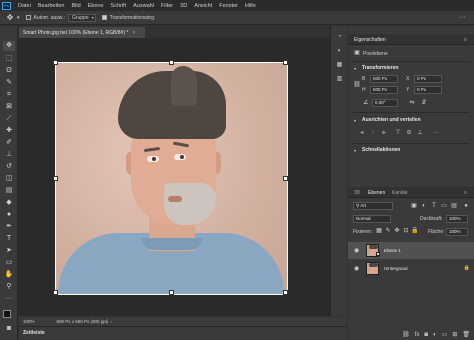 The height and width of the screenshot is (340, 474). What do you see at coordinates (167, 6) in the screenshot?
I see `menu-item-filter: Filter` at bounding box center [167, 6].